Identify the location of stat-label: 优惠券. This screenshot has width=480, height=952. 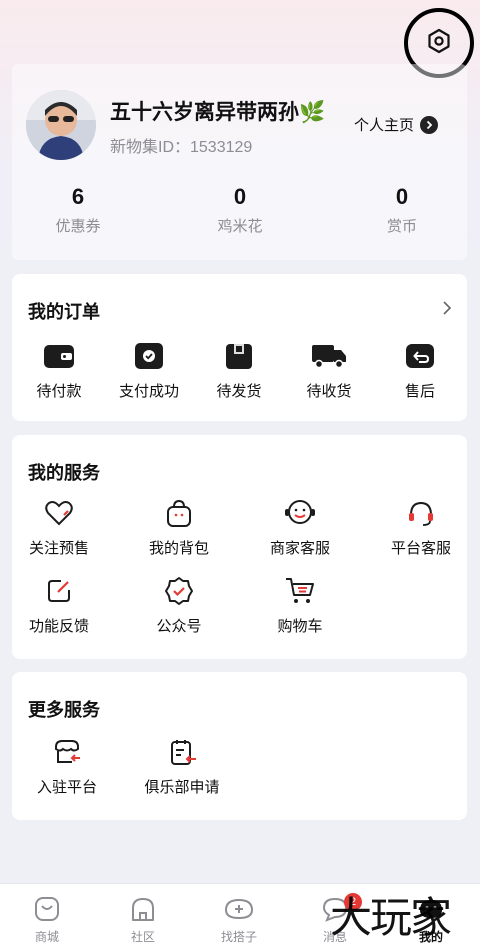
(78, 226).